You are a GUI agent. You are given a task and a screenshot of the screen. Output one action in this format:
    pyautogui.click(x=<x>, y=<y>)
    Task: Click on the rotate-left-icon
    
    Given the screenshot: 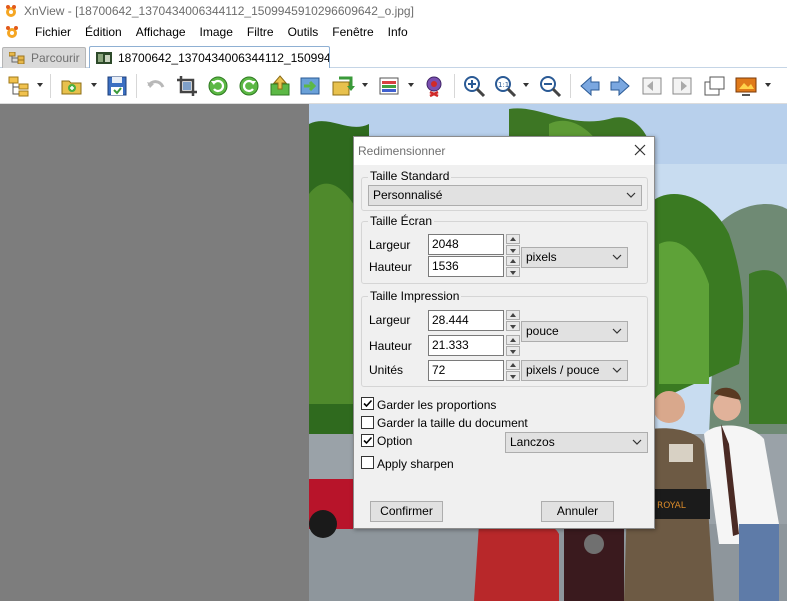 What is the action you would take?
    pyautogui.click(x=218, y=86)
    